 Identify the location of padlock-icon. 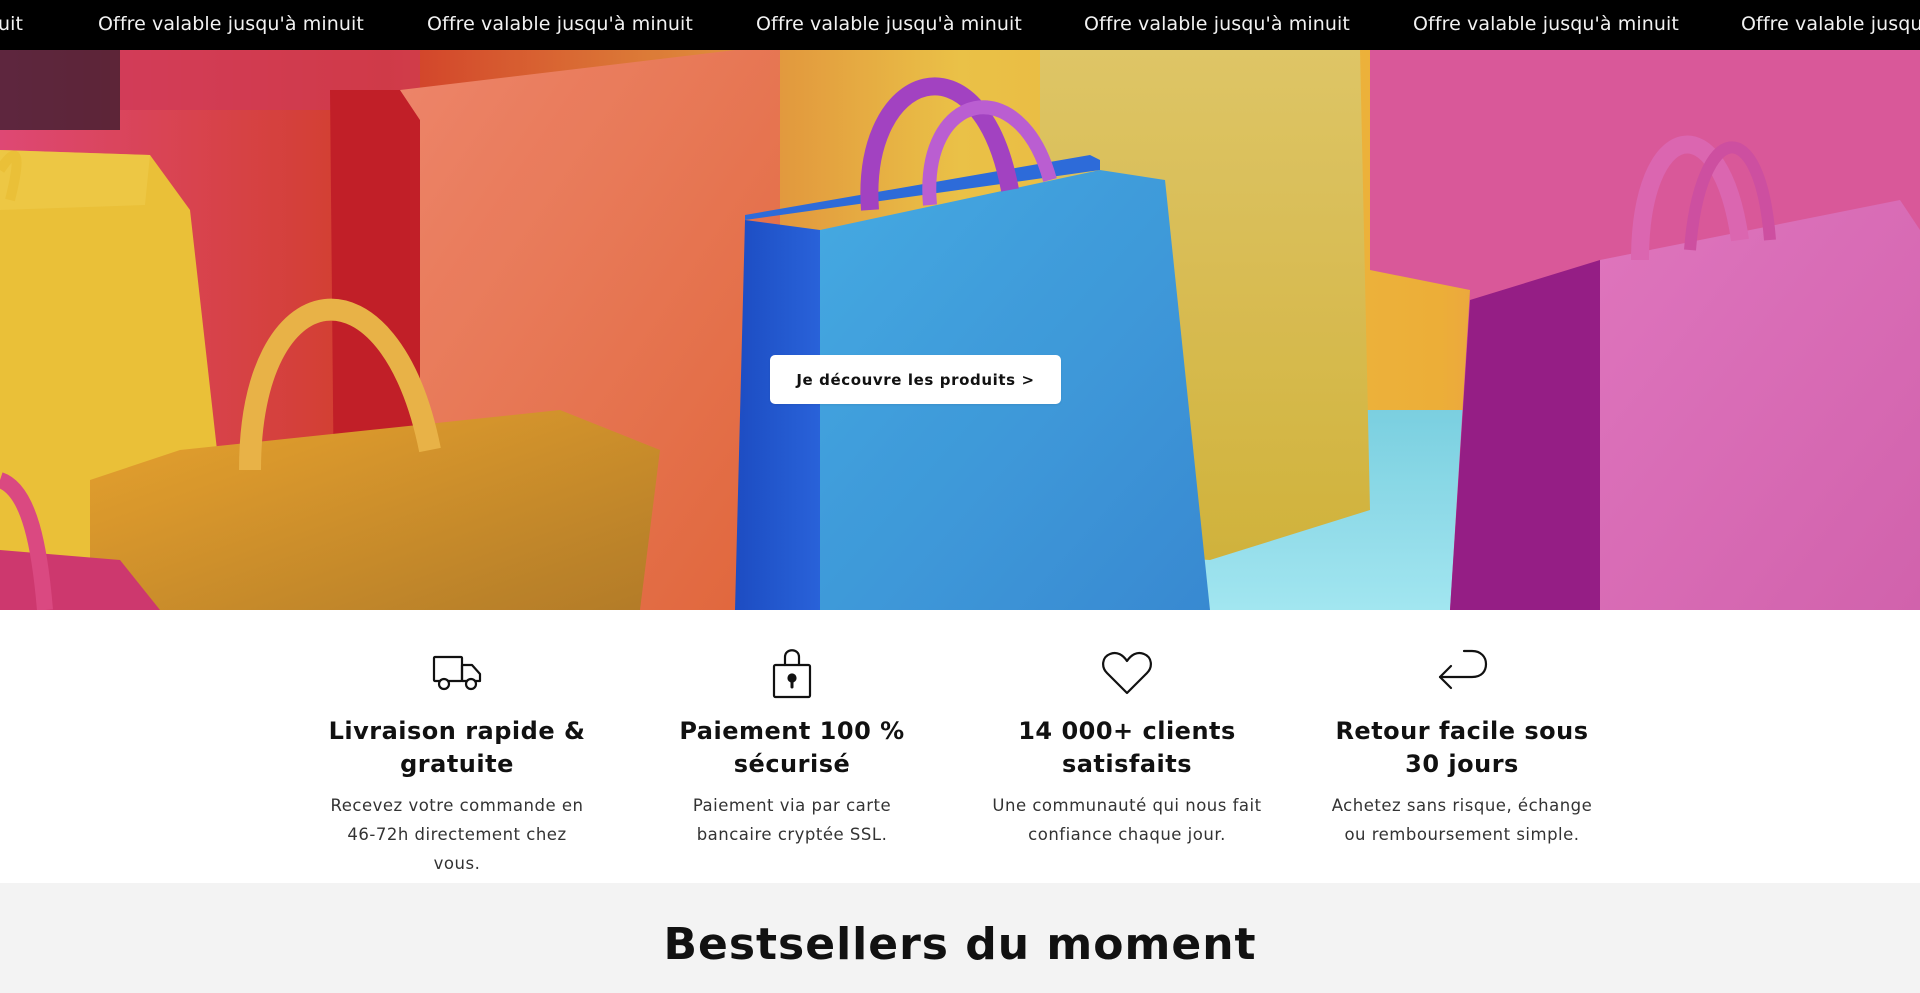
(792, 673).